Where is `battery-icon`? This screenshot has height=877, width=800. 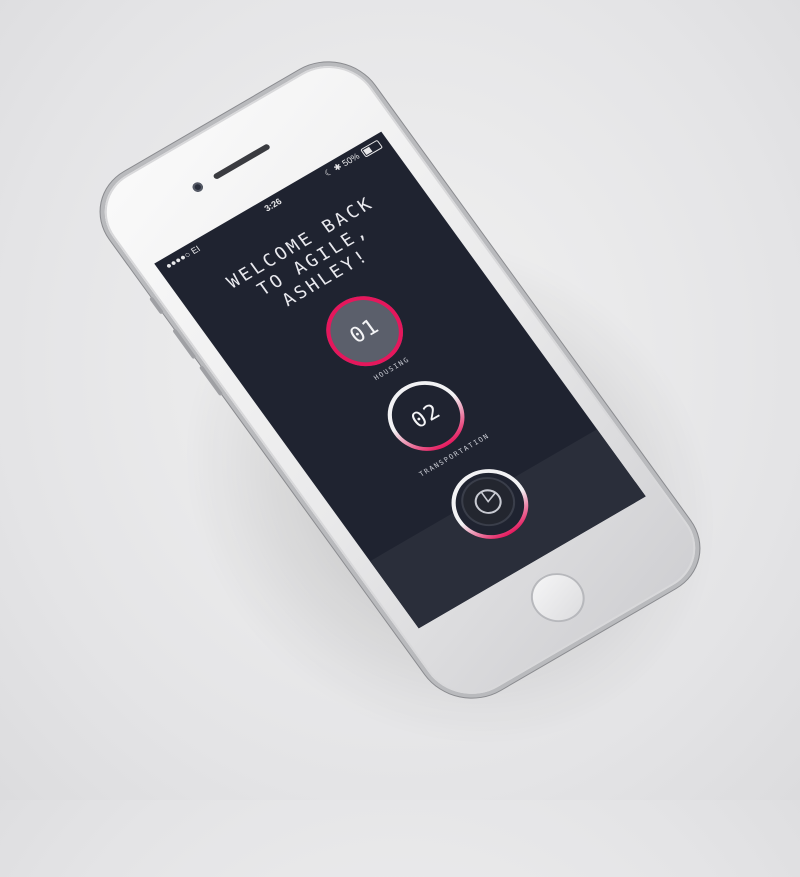
battery-icon is located at coordinates (371, 148).